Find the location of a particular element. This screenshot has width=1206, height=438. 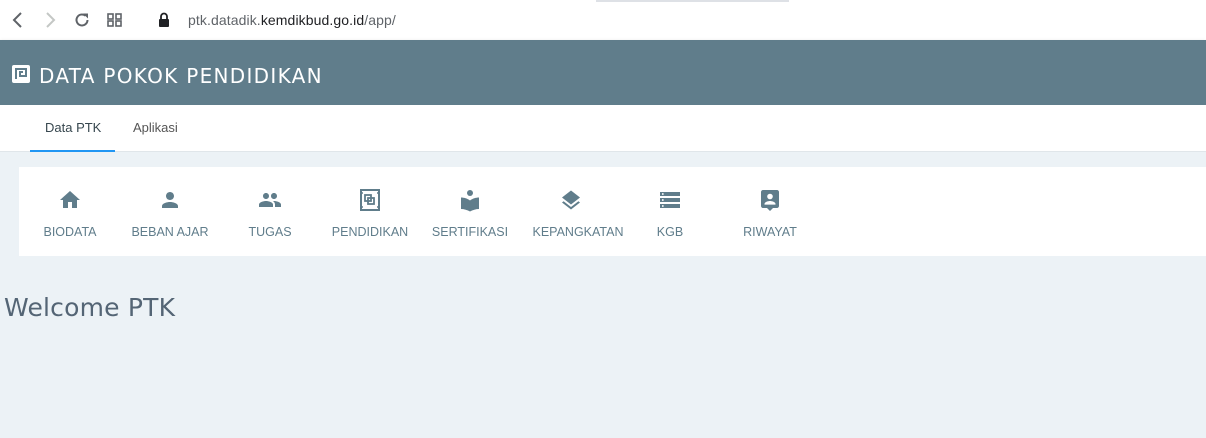

menu-item-pendidikan: PENDIDIKAN is located at coordinates (370, 211).